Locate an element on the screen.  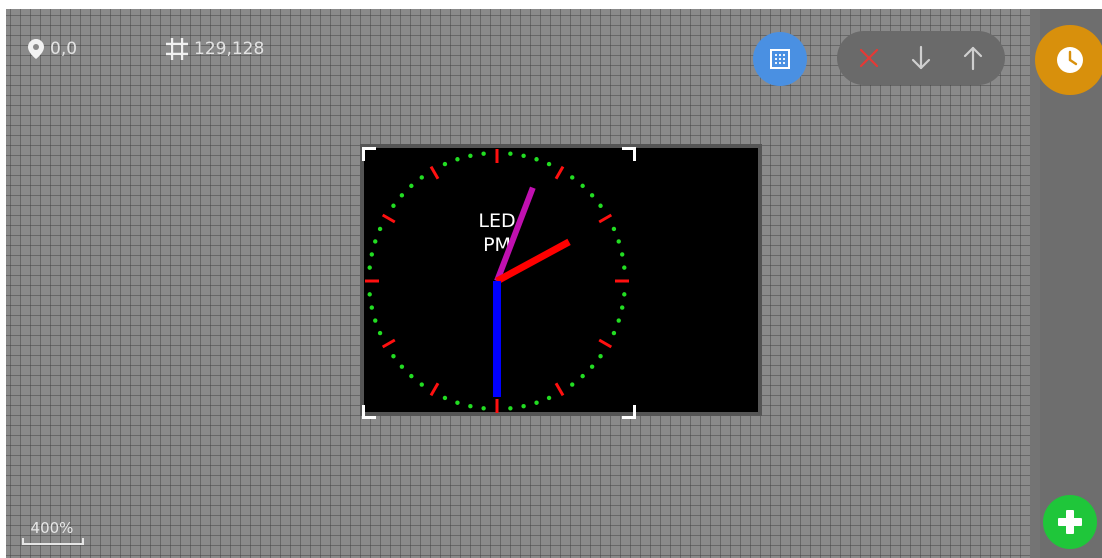
close-icon is located at coordinates (869, 58).